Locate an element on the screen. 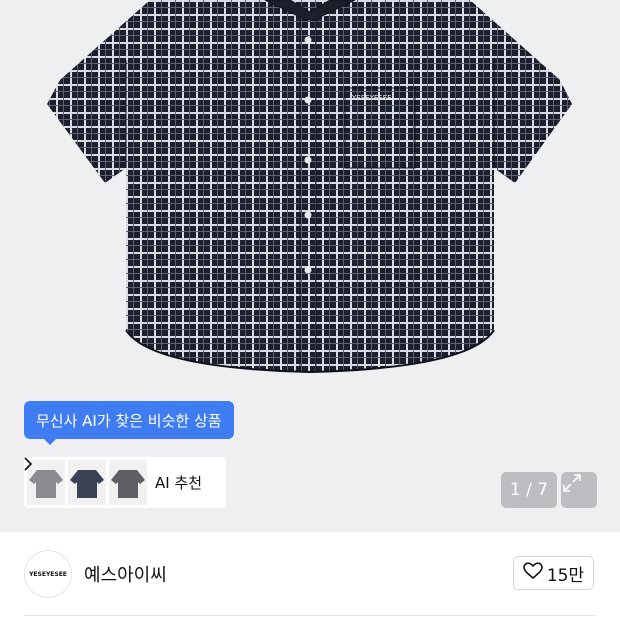 The height and width of the screenshot is (620, 620). like-button: 15만 is located at coordinates (553, 573).